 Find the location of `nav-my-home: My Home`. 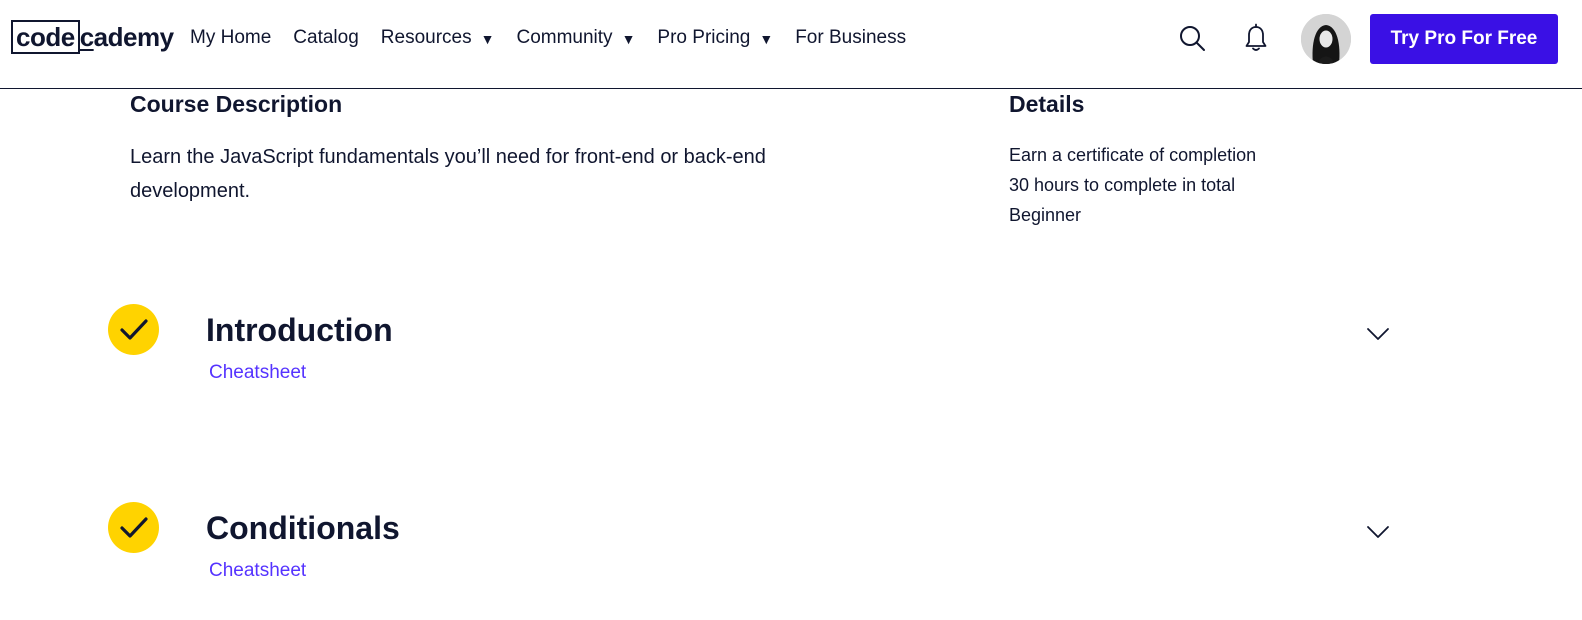

nav-my-home: My Home is located at coordinates (230, 38).